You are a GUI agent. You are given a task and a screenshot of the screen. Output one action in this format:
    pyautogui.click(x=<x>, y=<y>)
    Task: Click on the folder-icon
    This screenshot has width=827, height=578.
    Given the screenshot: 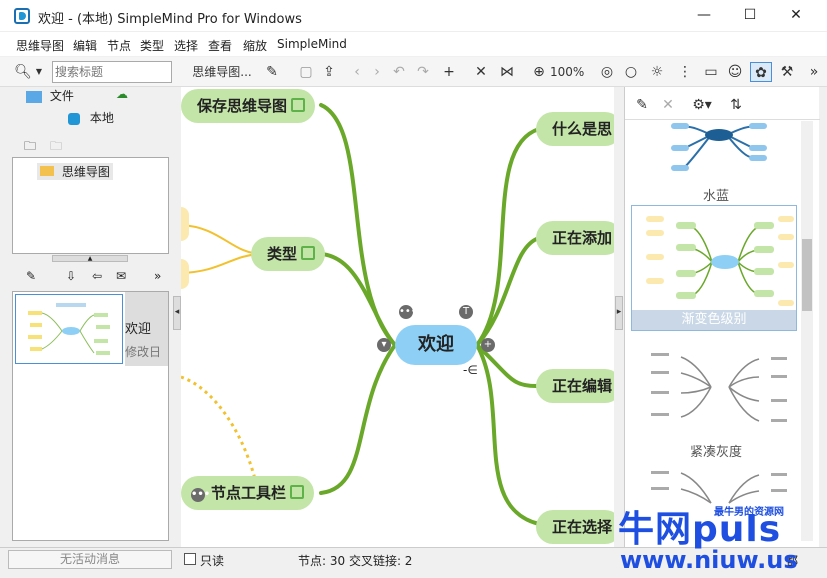 What is the action you would take?
    pyautogui.click(x=34, y=96)
    